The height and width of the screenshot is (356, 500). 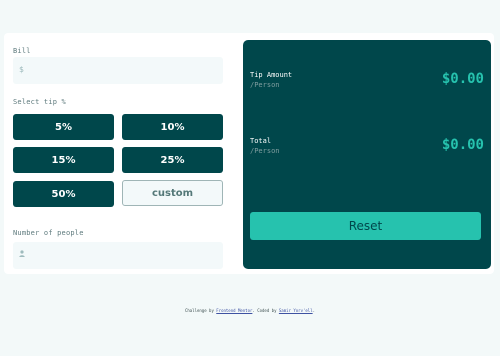 What do you see at coordinates (234, 310) in the screenshot?
I see `frontend-mentor-link: Frontend Mentor` at bounding box center [234, 310].